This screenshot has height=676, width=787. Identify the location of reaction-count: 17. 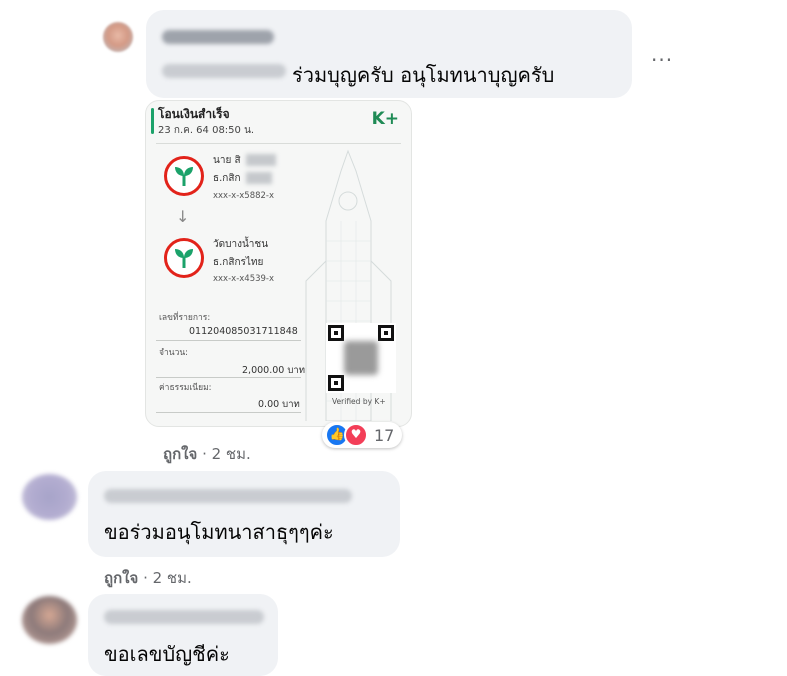
(384, 435).